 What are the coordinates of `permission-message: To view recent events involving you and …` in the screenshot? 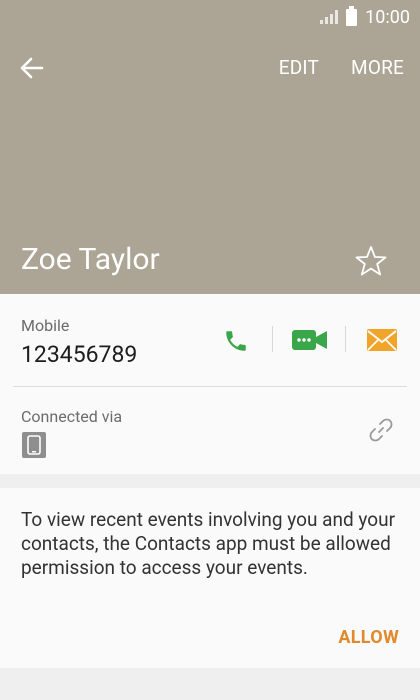 It's located at (208, 543).